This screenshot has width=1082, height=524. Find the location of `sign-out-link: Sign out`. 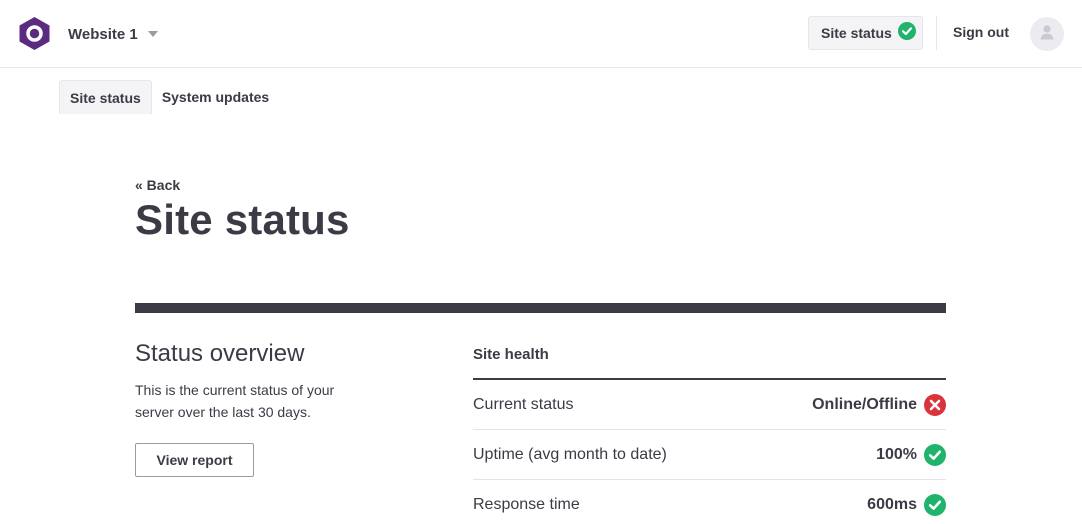

sign-out-link: Sign out is located at coordinates (981, 32).